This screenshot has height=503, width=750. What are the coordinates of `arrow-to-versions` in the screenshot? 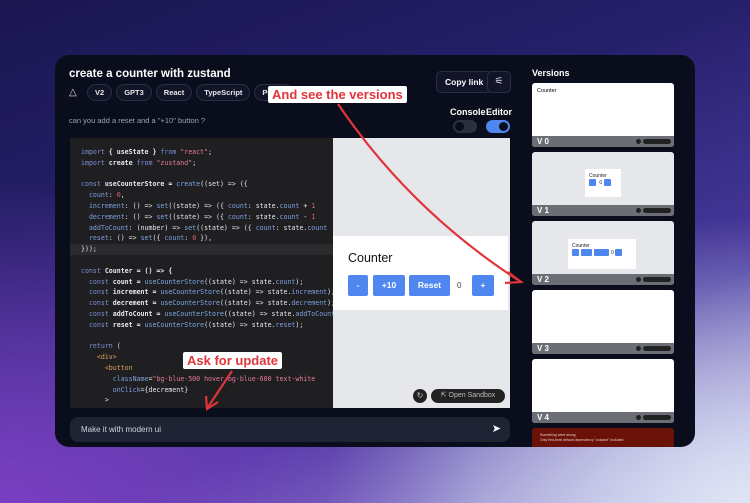 It's located at (428, 192).